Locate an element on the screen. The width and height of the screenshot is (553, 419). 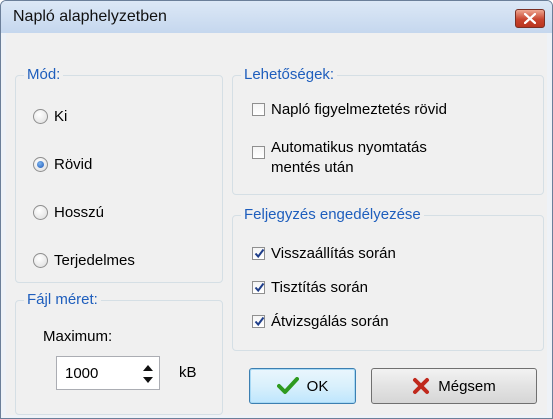
title-bar: Napló alaphelyzetben is located at coordinates (276, 17).